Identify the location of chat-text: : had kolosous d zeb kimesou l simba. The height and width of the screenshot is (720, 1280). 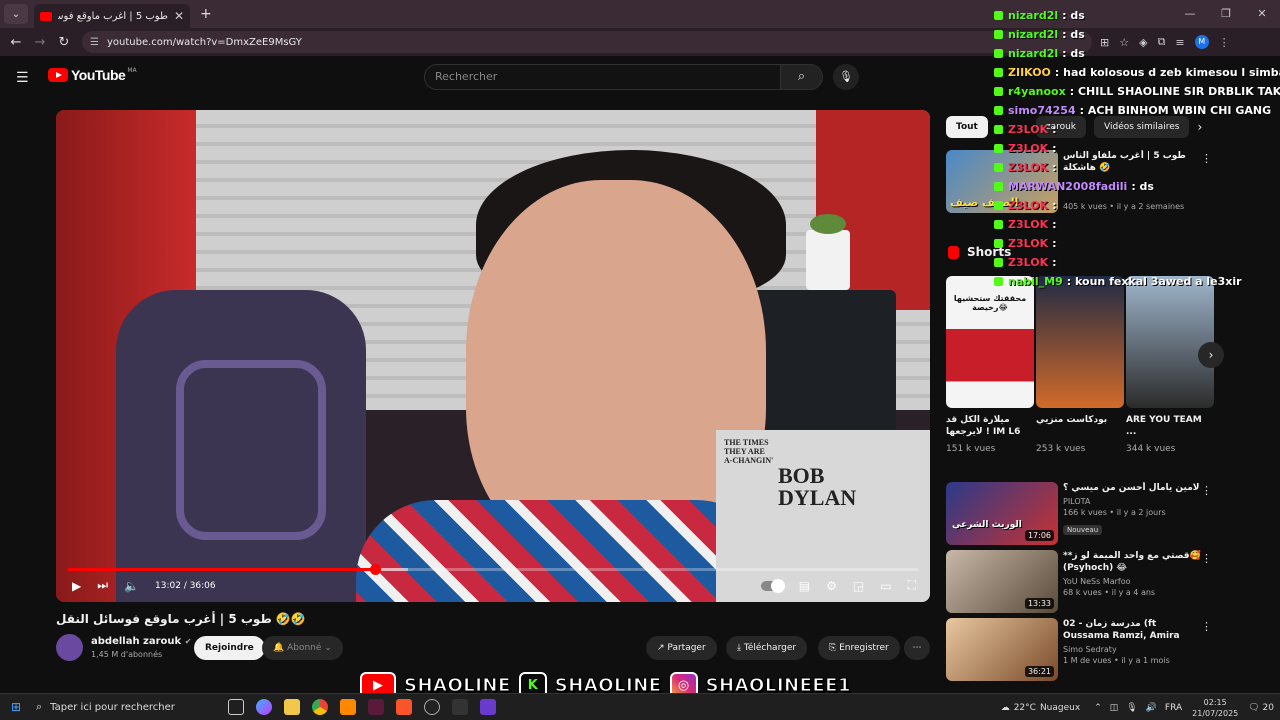
(1167, 72).